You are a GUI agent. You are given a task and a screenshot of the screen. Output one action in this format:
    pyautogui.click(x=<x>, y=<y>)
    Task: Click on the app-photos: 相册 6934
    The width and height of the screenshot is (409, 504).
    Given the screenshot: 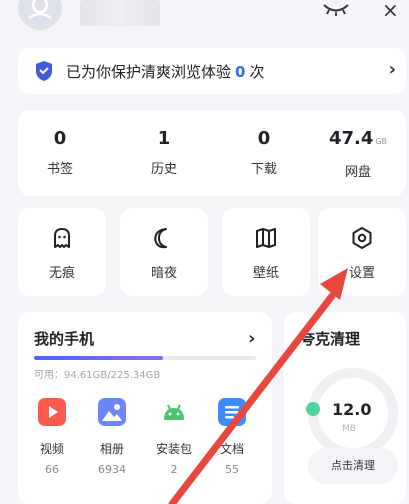 What is the action you would take?
    pyautogui.click(x=112, y=437)
    